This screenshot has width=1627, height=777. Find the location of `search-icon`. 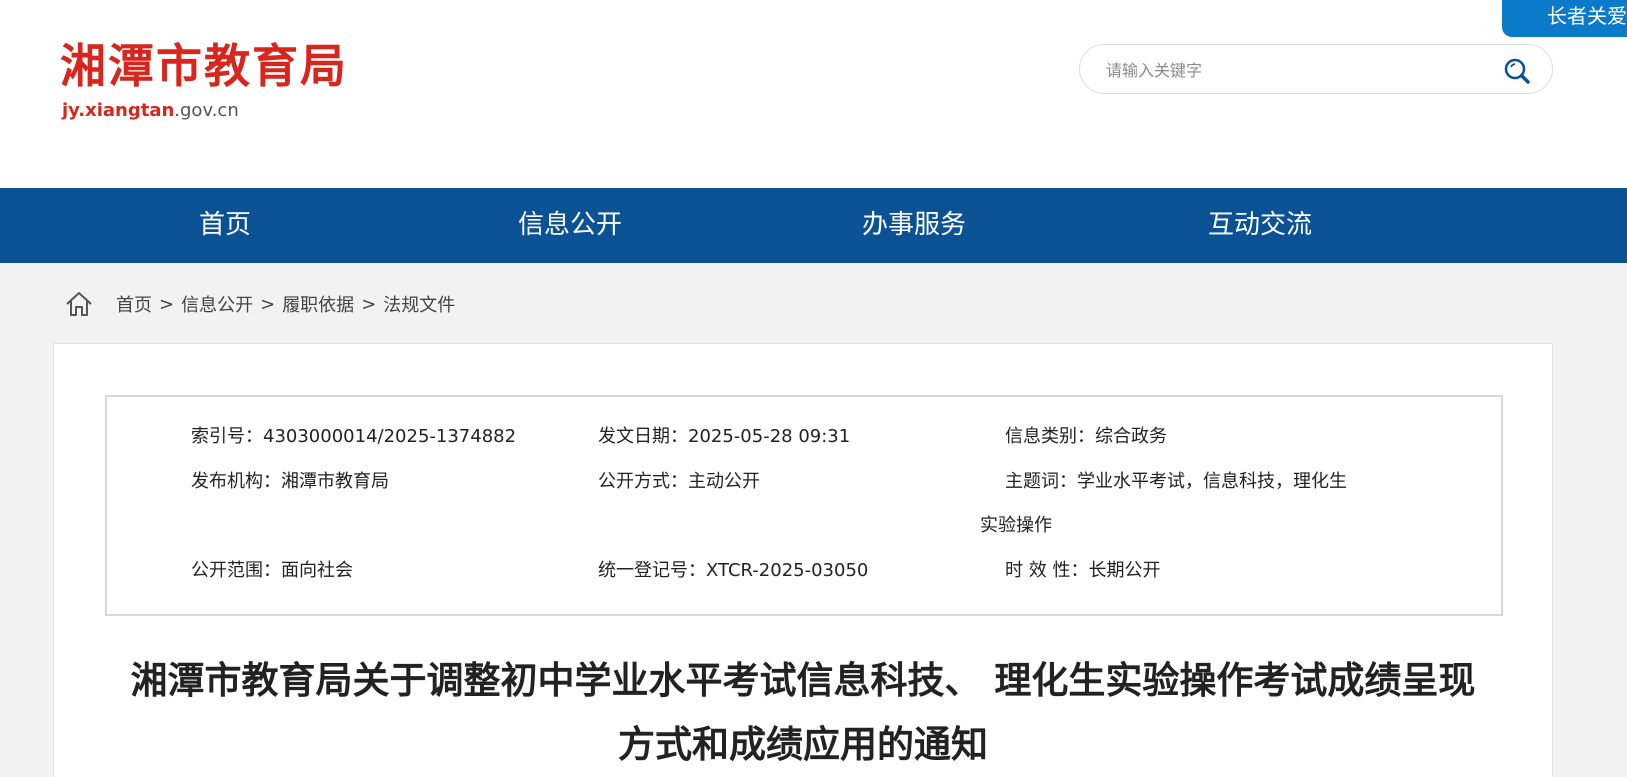

search-icon is located at coordinates (1517, 71).